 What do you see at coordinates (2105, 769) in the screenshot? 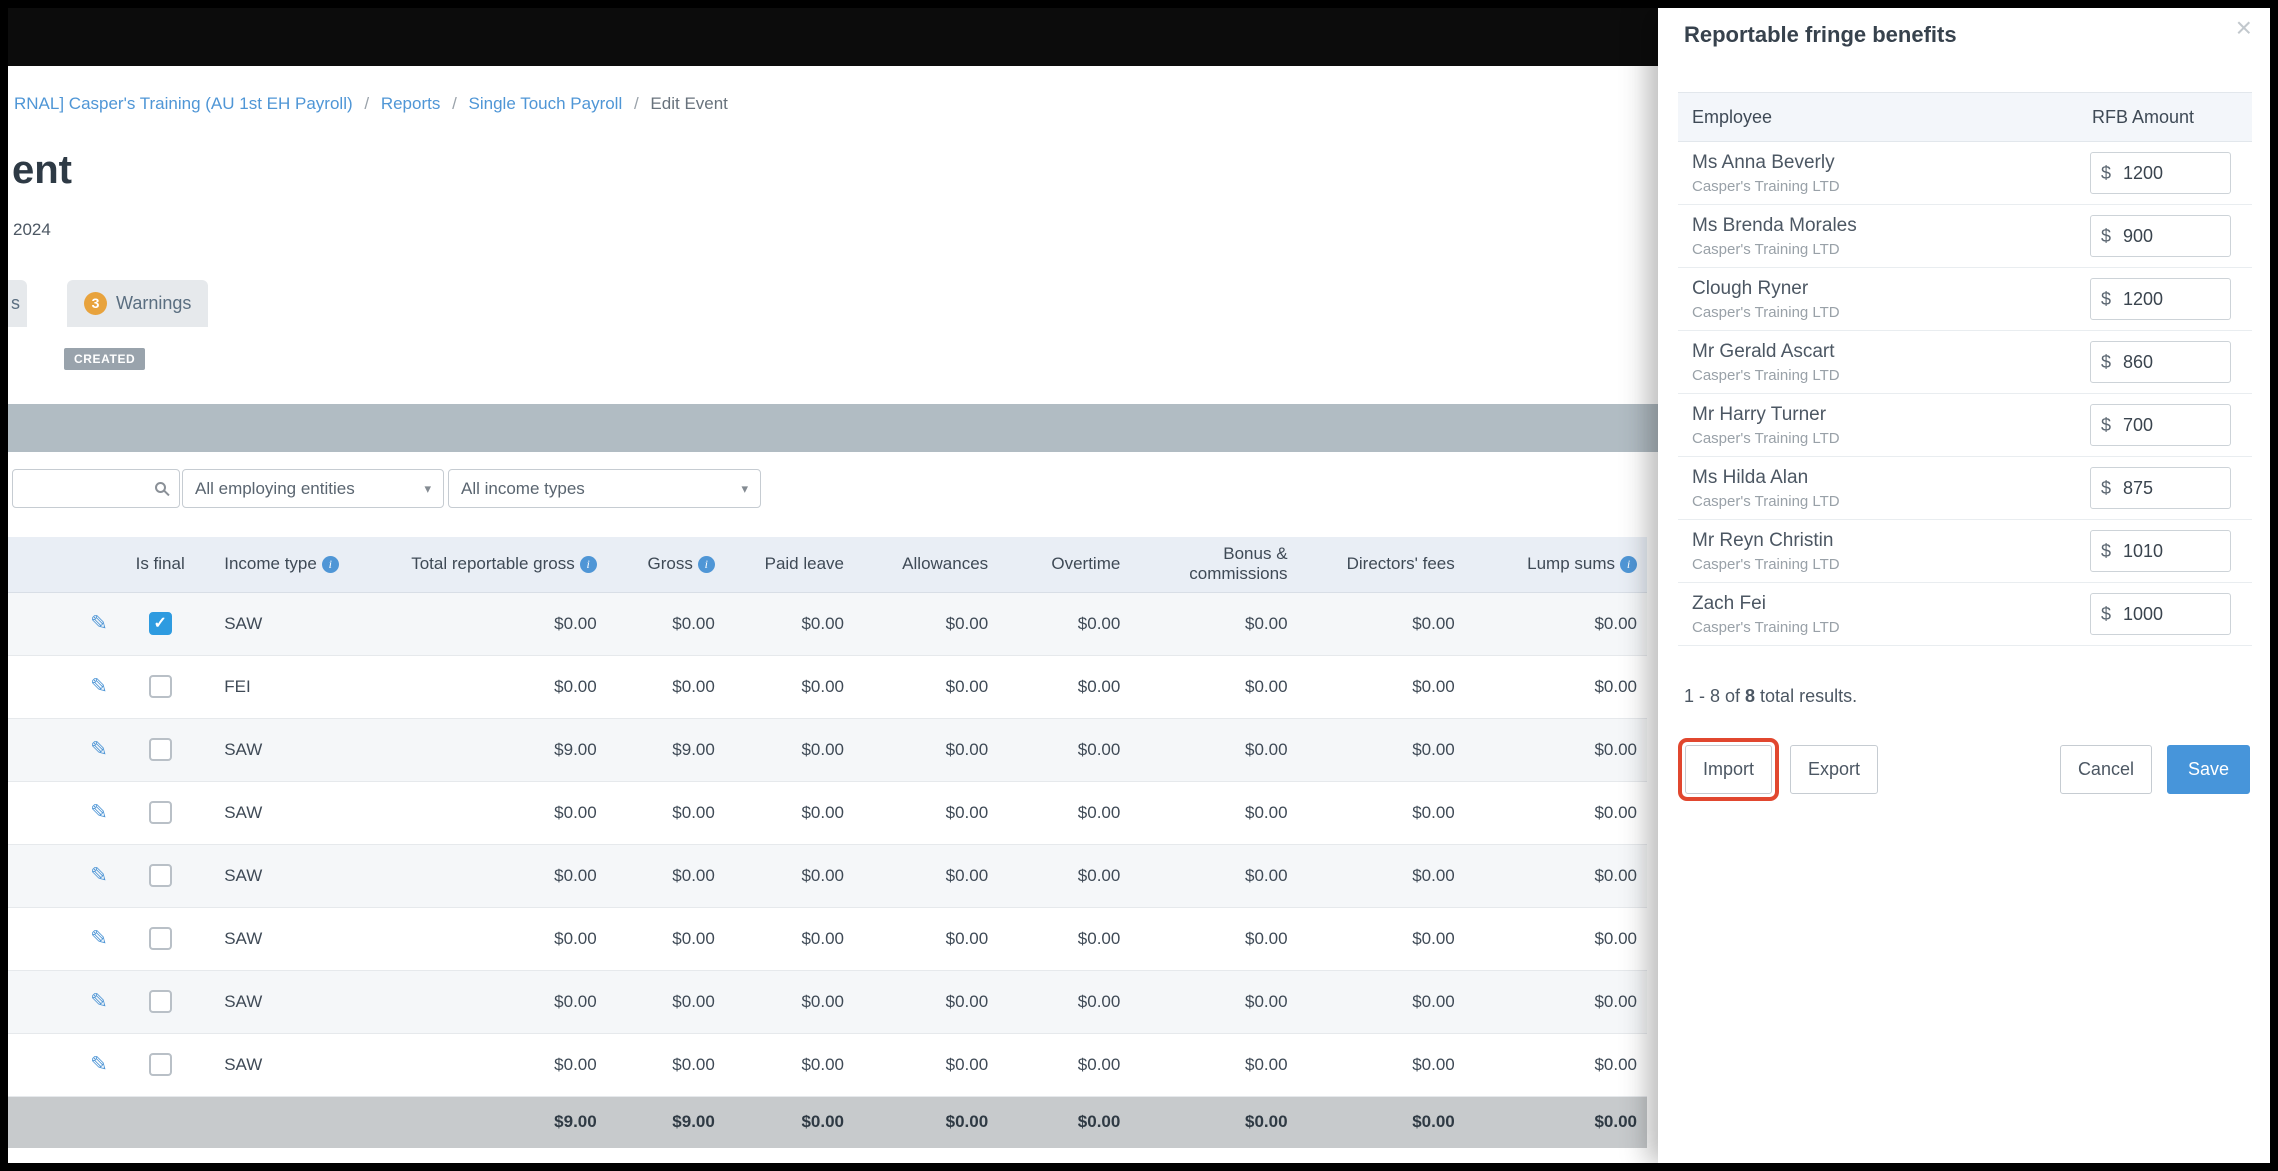
I see `cancel-button: Cancel` at bounding box center [2105, 769].